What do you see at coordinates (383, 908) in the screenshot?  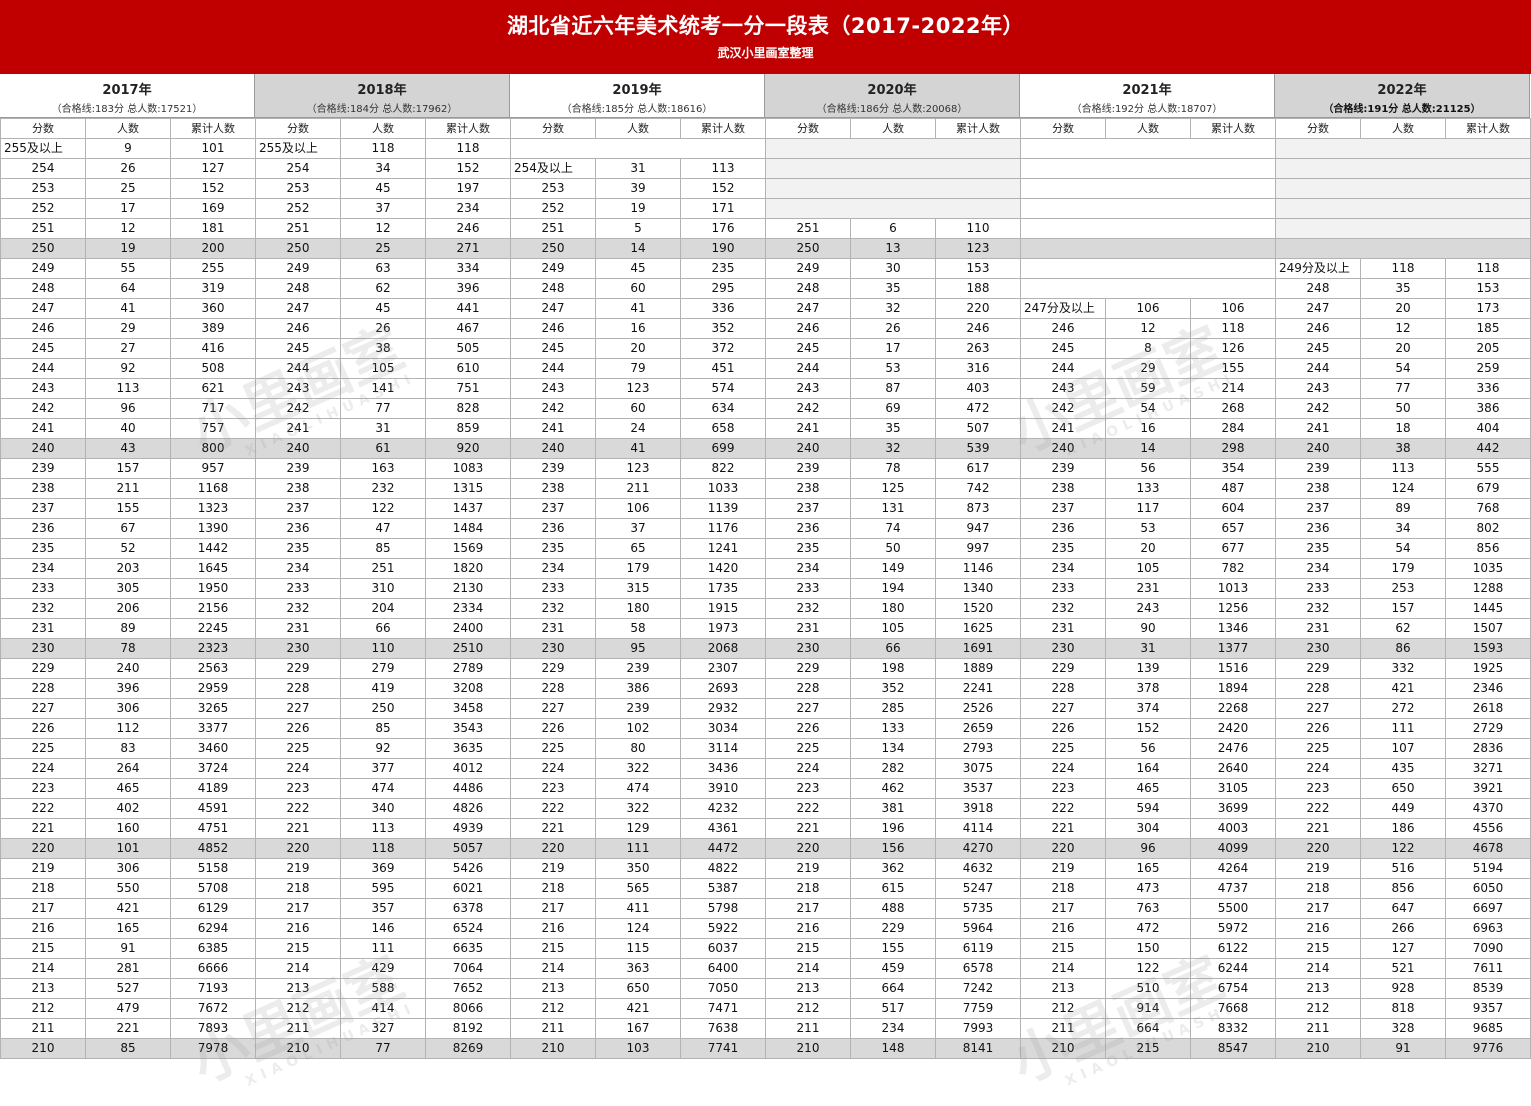 I see `count-cell: 357` at bounding box center [383, 908].